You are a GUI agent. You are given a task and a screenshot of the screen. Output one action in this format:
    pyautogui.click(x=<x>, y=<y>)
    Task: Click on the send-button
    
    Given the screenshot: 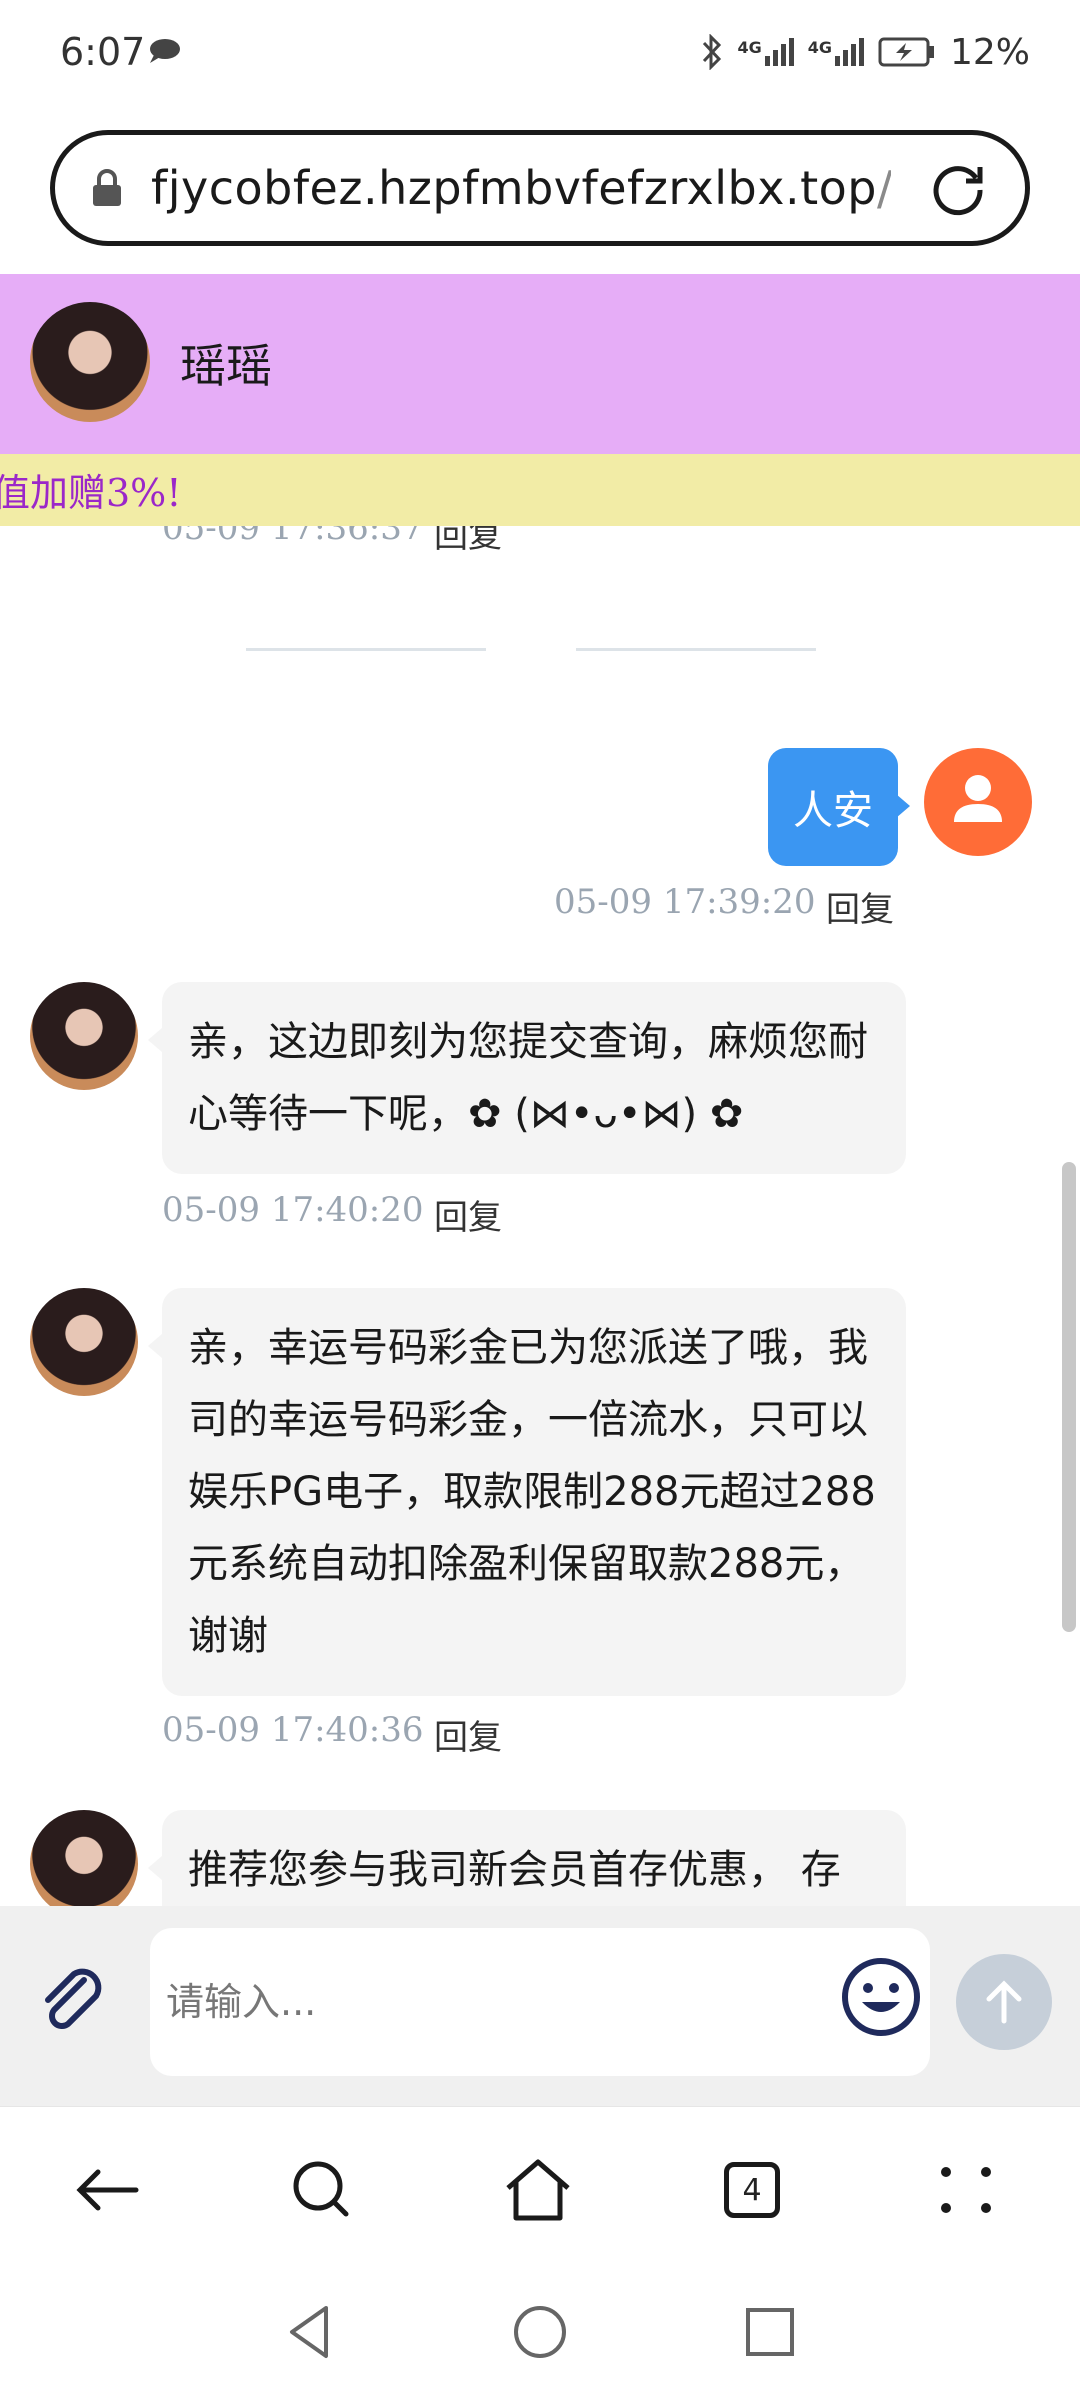 What is the action you would take?
    pyautogui.click(x=1004, y=2002)
    